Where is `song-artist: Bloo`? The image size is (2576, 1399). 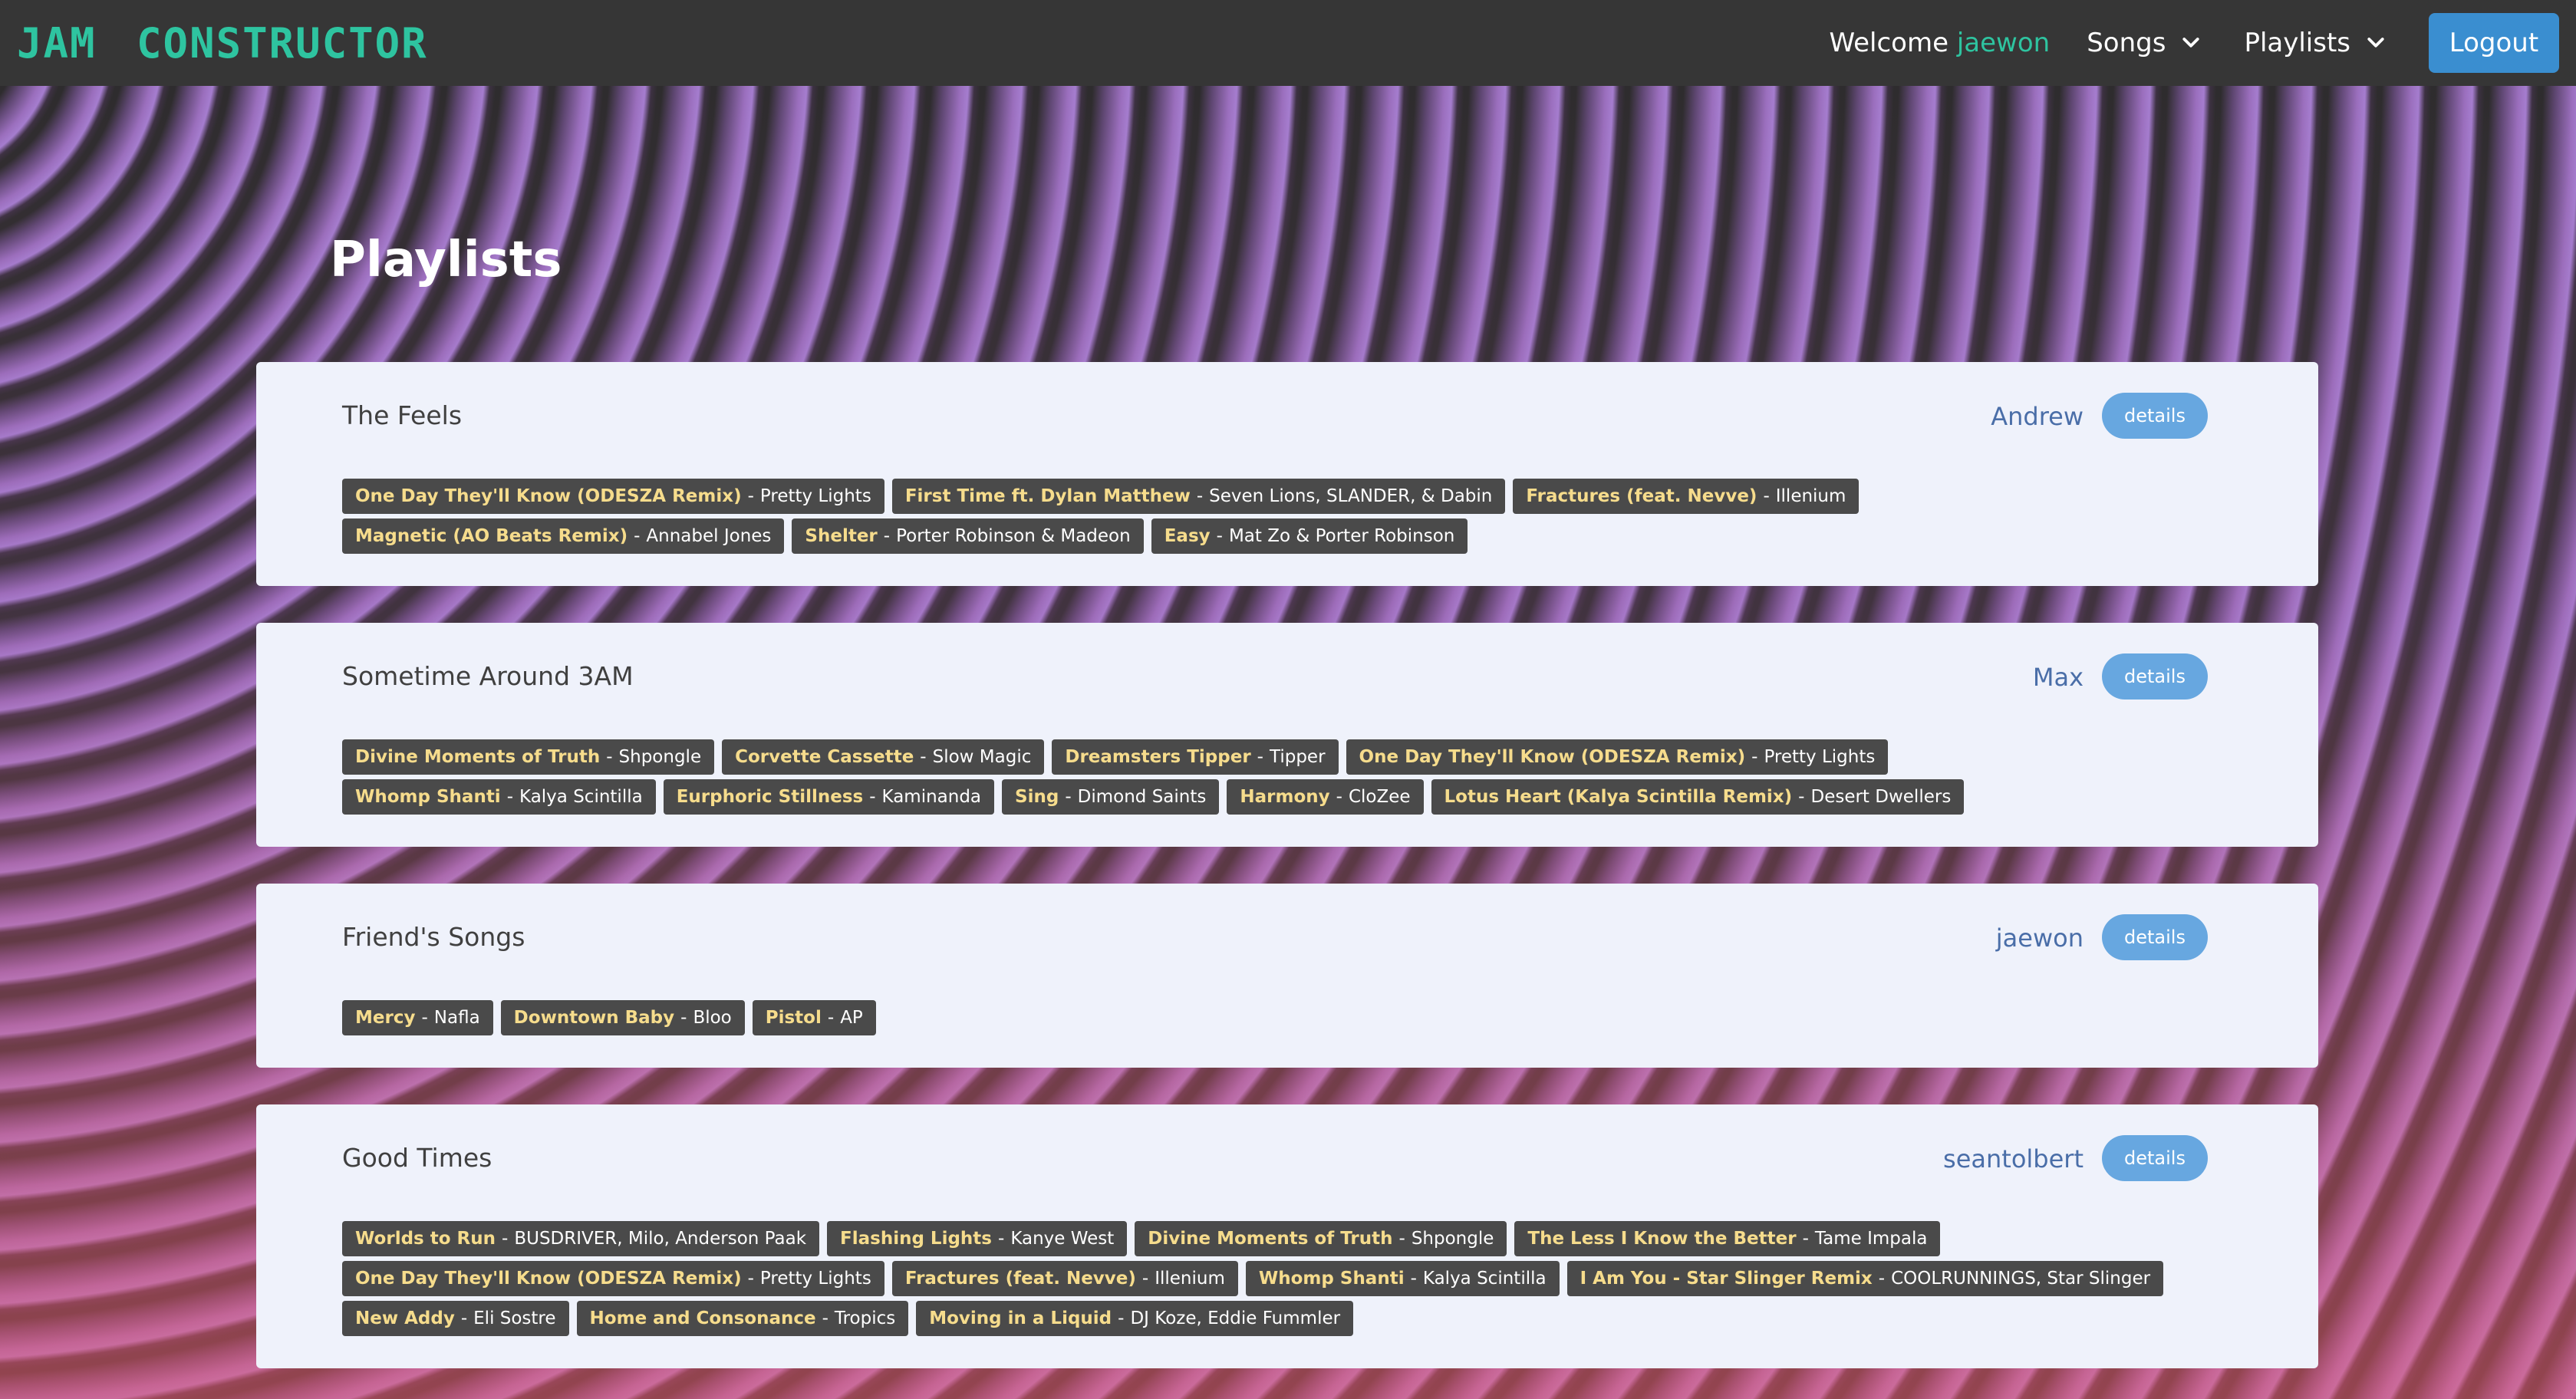 song-artist: Bloo is located at coordinates (712, 1018).